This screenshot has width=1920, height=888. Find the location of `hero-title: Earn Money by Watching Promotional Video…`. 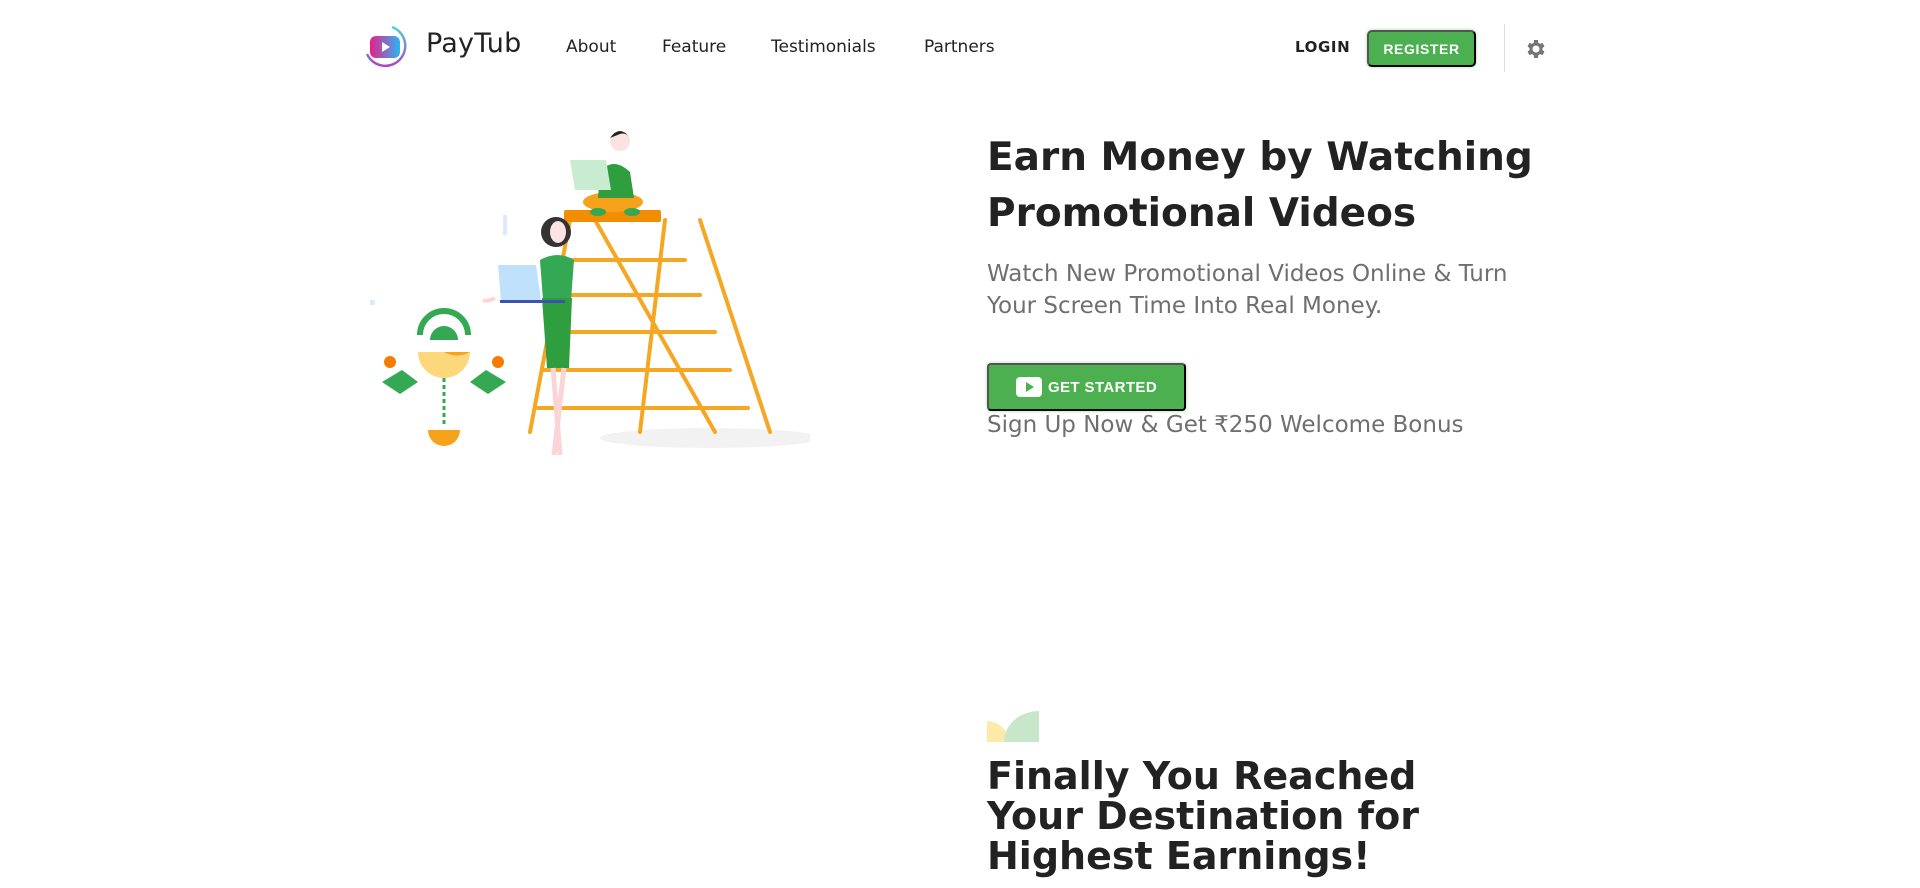

hero-title: Earn Money by Watching Promotional Video… is located at coordinates (1260, 185).